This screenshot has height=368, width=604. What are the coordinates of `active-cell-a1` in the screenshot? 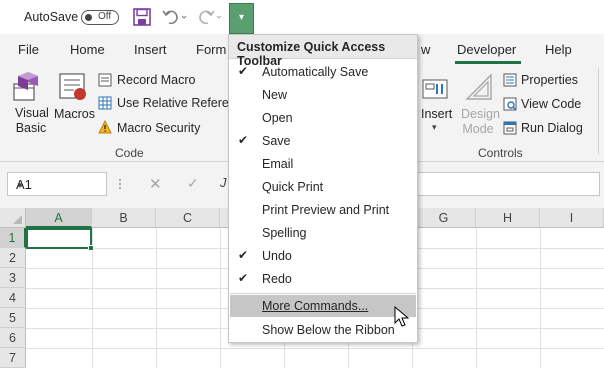 It's located at (60, 239).